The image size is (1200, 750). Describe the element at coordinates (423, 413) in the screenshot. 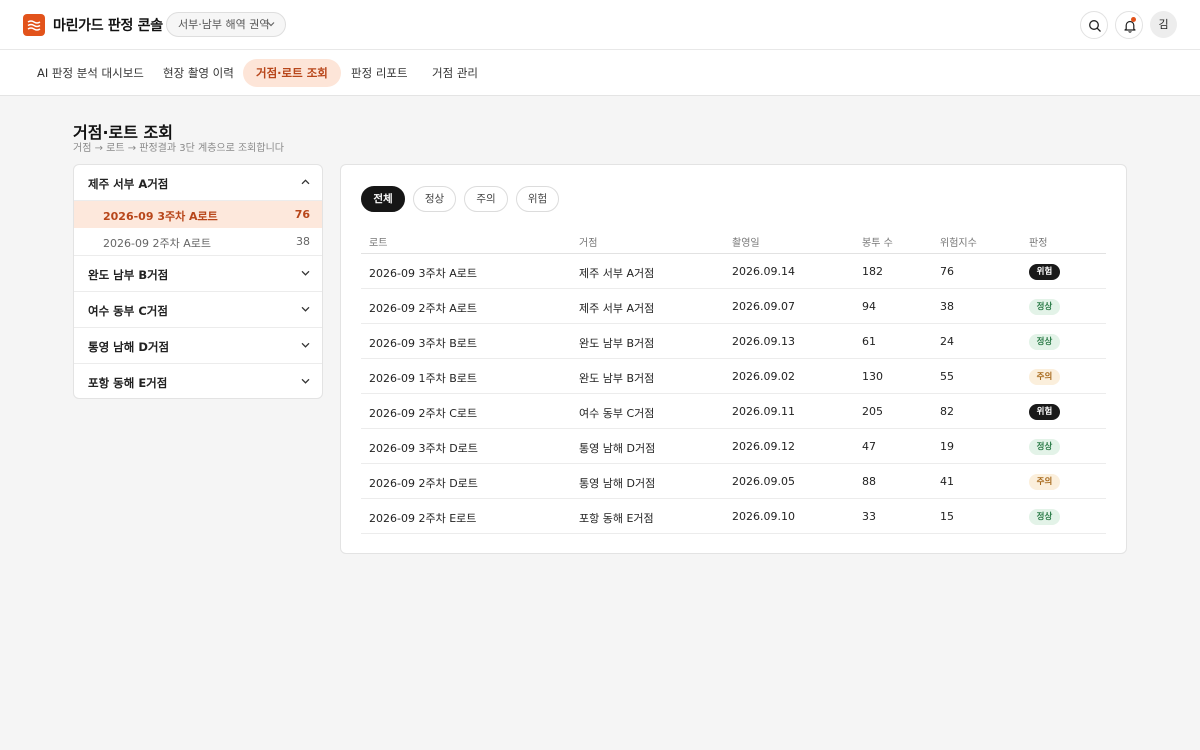

I see `lot-cell: 2026-09 2주차 C로트` at that location.